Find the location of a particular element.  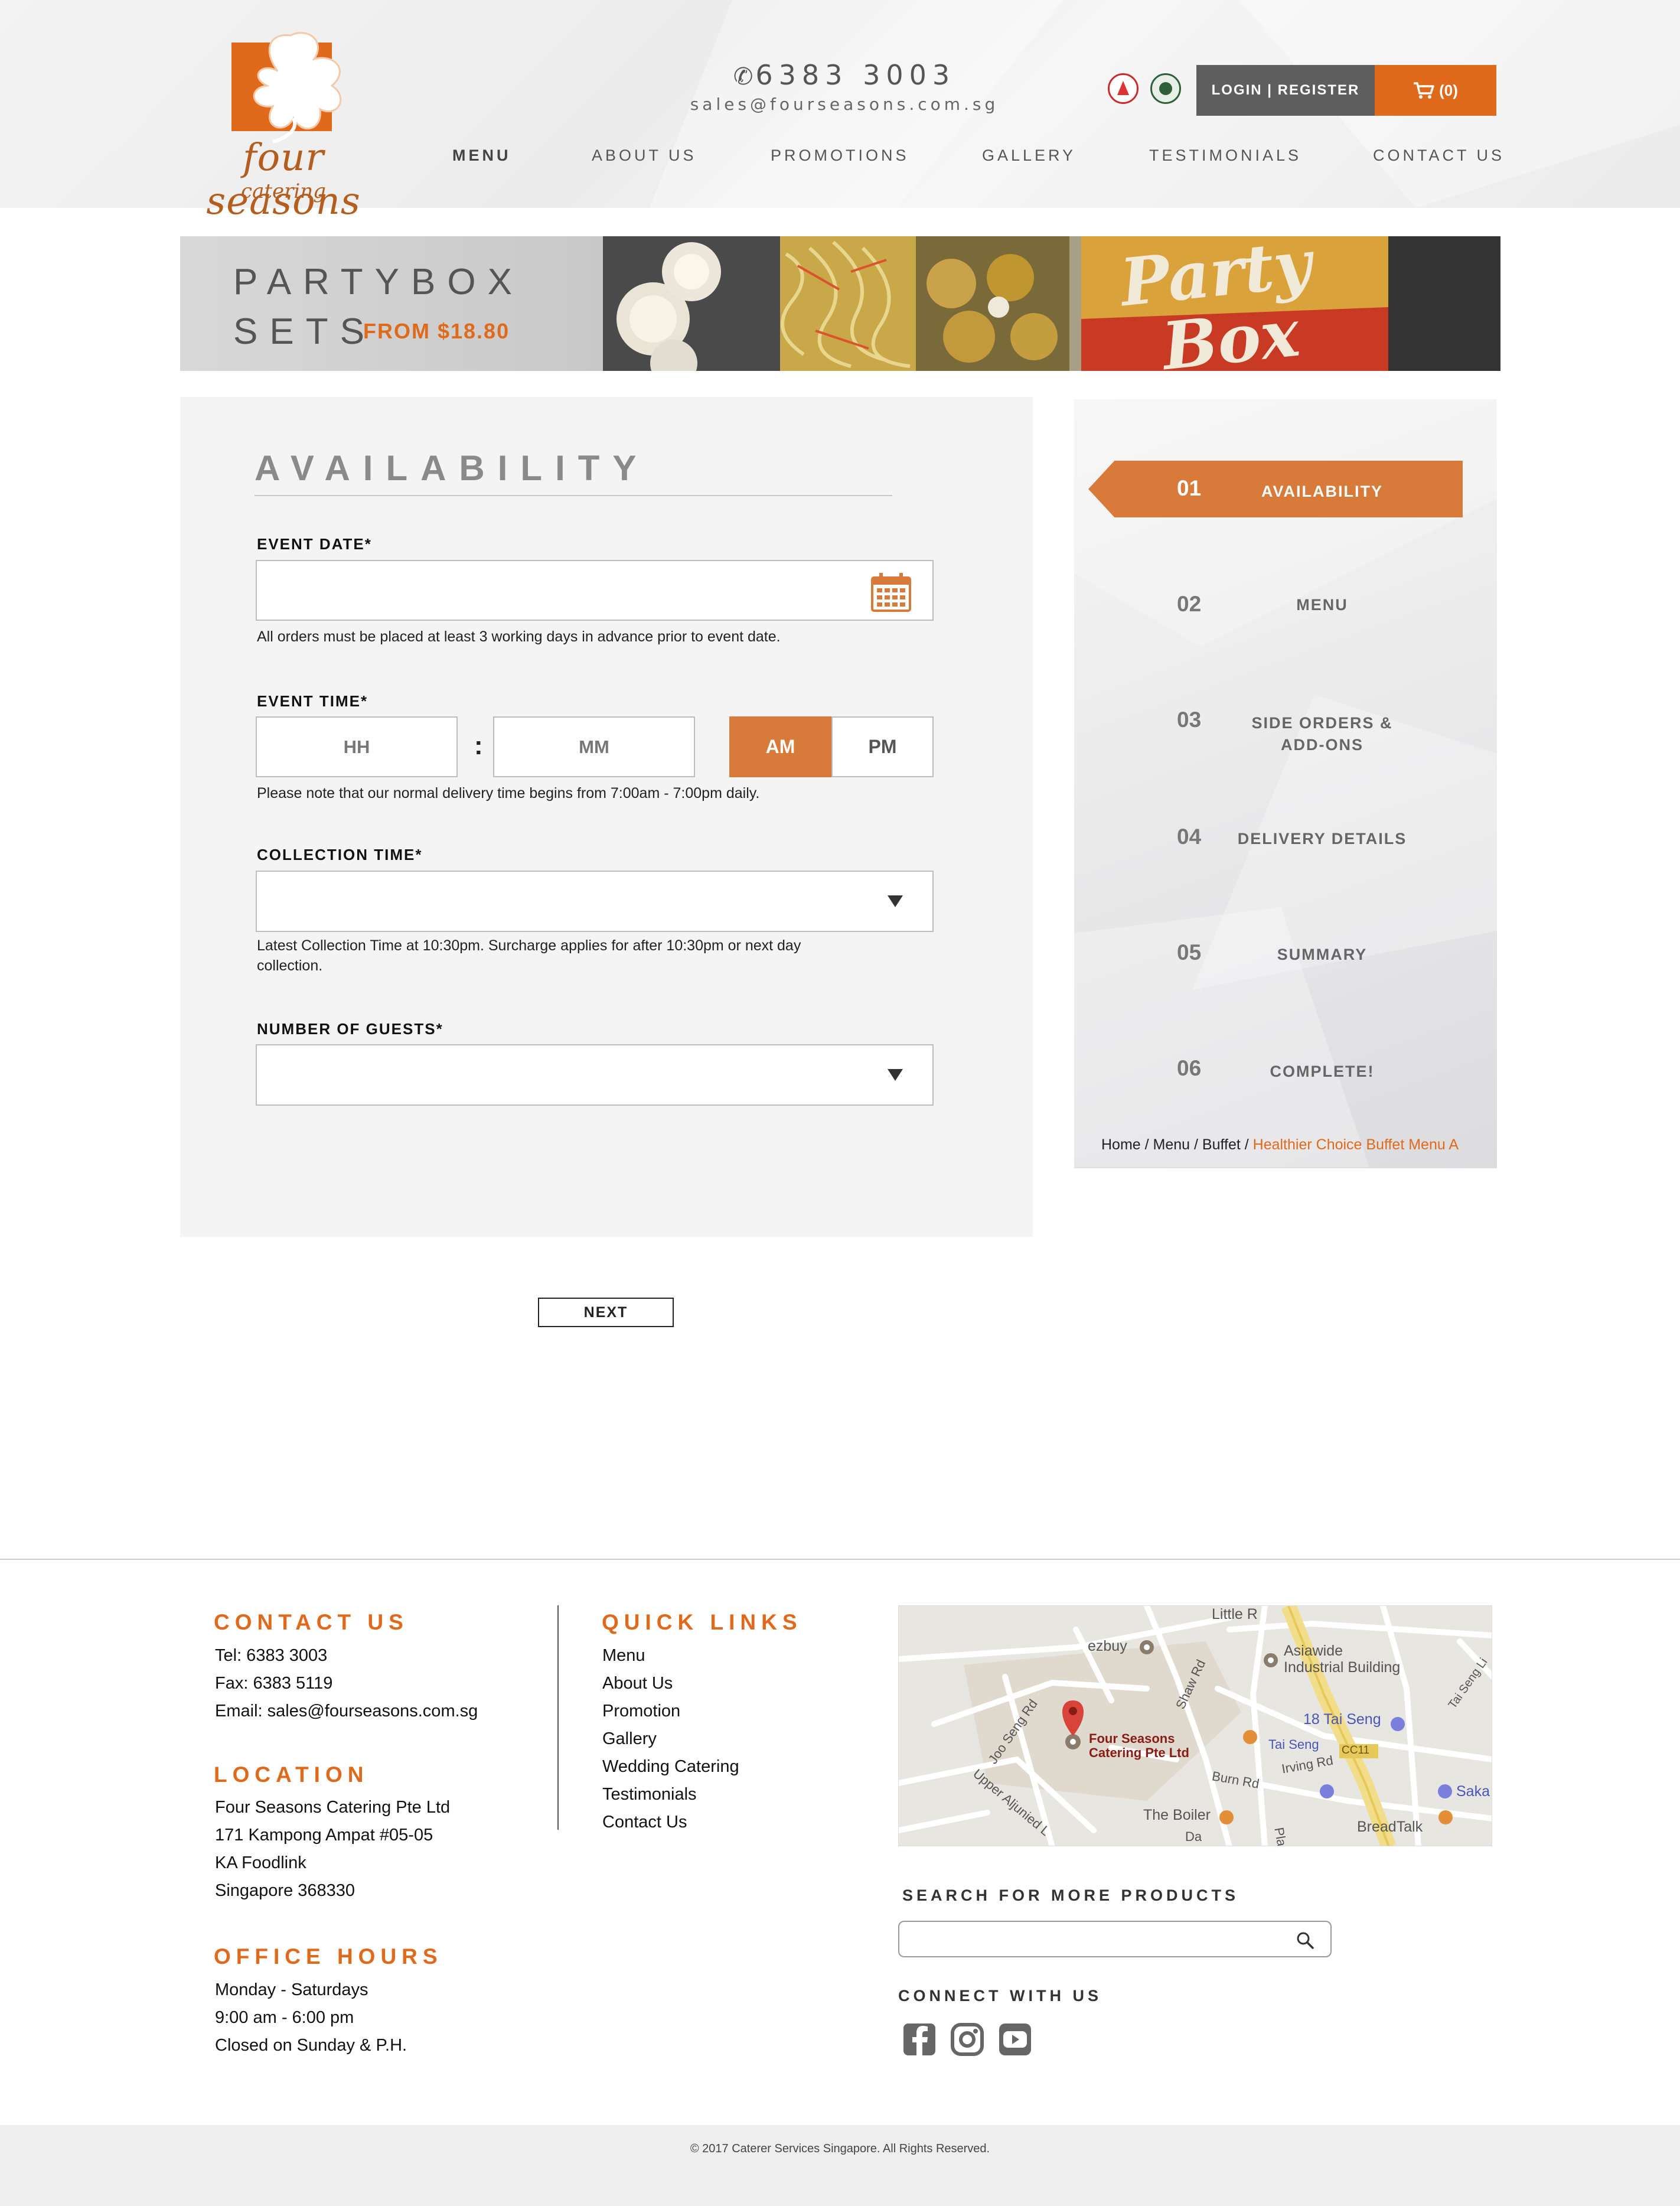

nav-testimonials: TESTIMONIALS is located at coordinates (1225, 155).